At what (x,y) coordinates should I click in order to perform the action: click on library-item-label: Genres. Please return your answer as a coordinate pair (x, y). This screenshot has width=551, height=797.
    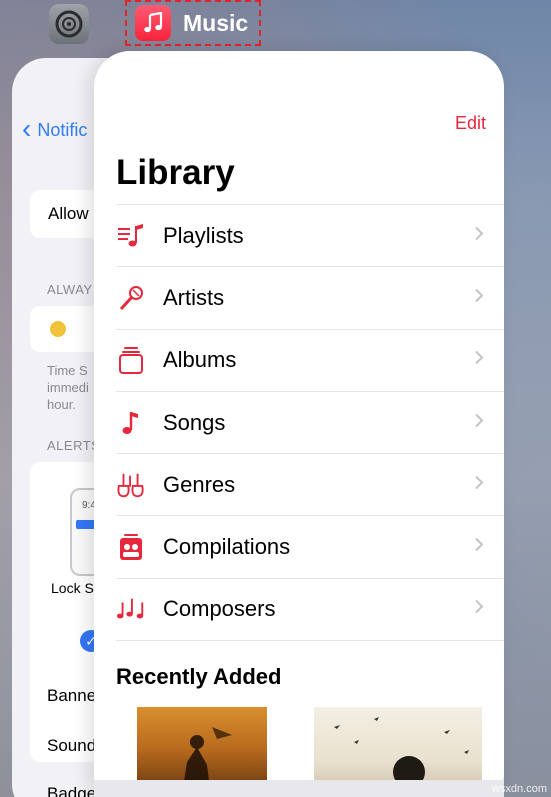
    Looking at the image, I should click on (199, 484).